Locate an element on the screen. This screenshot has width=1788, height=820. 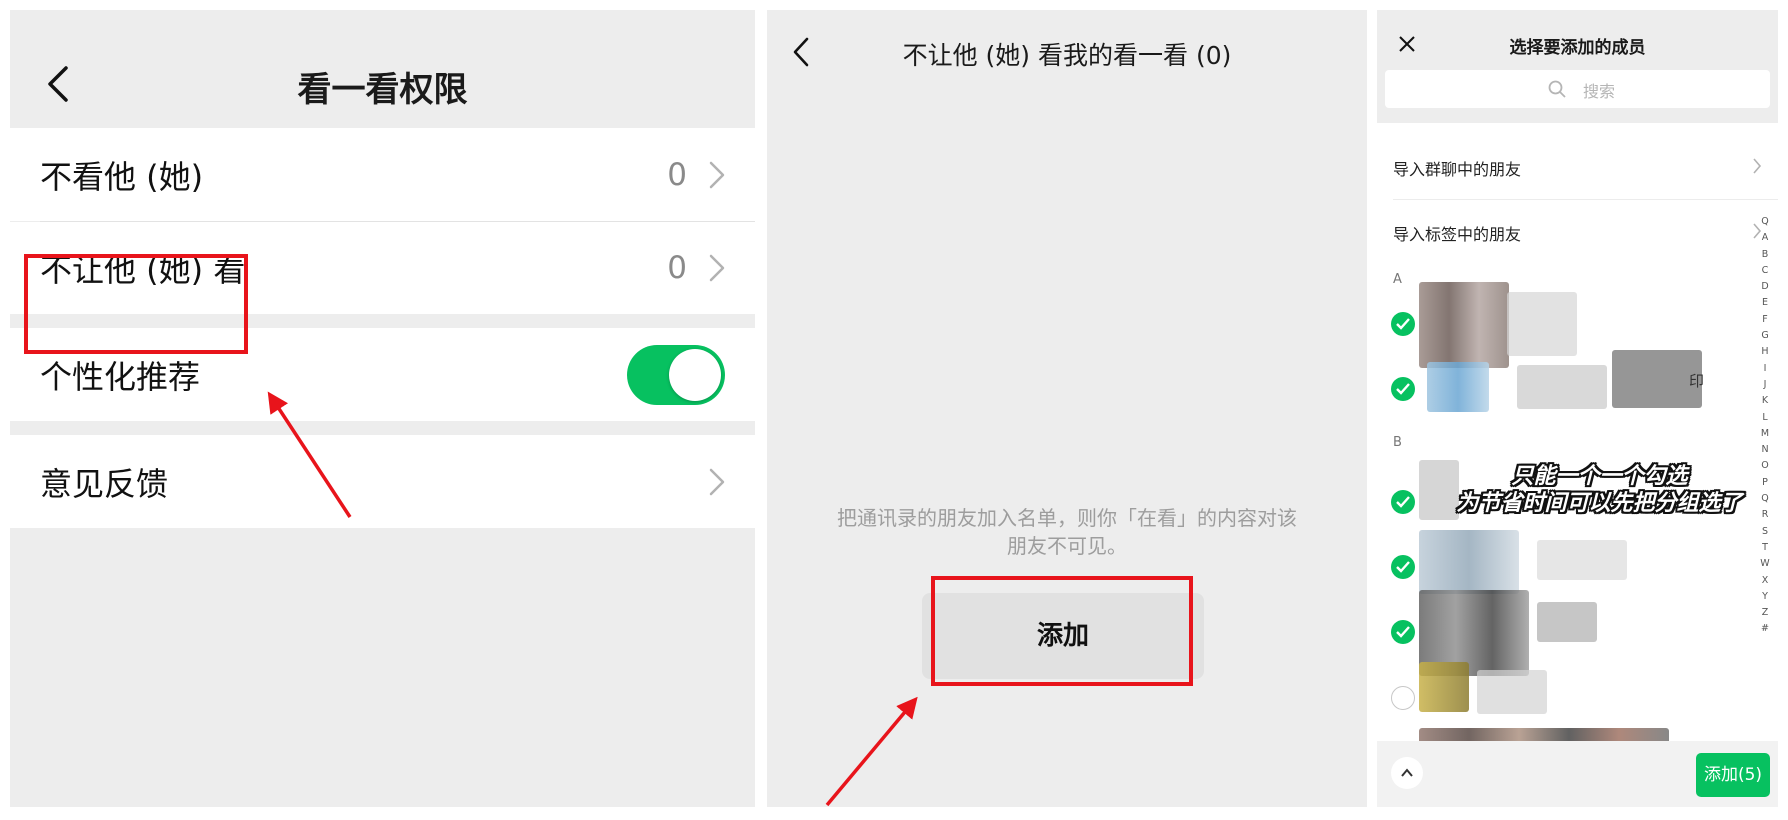
arrow-to-dont-let-them-see is located at coordinates (309, 454).